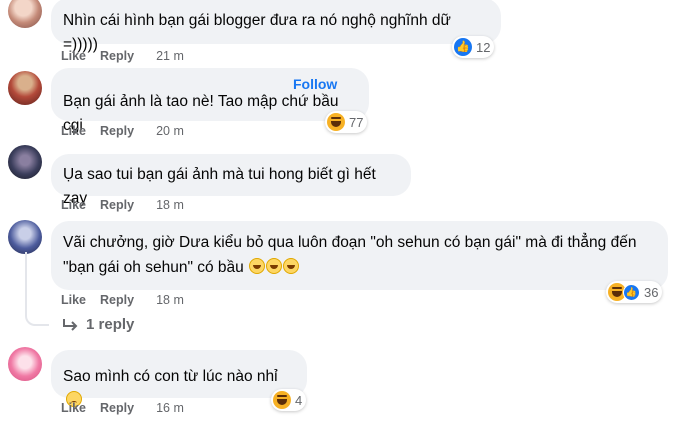 This screenshot has height=422, width=696. I want to click on comment-text-line-2: "bạn gái oh sehun" có bầu, so click(359, 267).